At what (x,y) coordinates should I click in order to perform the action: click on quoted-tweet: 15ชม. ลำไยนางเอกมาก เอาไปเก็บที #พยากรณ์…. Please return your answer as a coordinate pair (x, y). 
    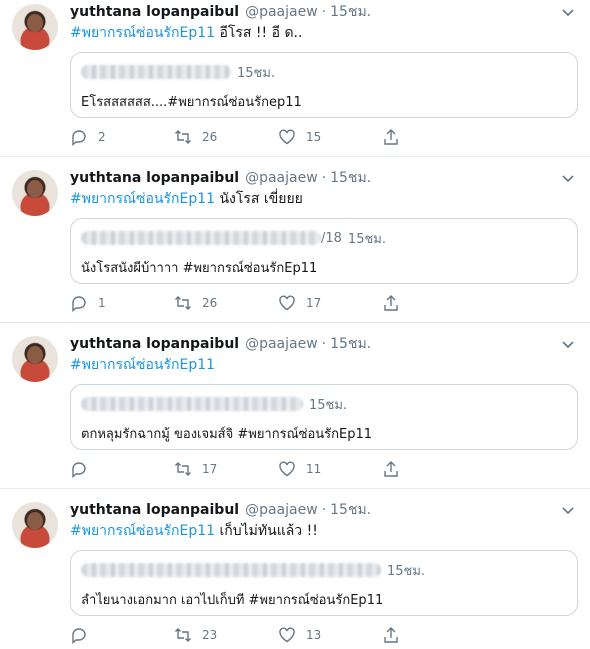
    Looking at the image, I should click on (324, 583).